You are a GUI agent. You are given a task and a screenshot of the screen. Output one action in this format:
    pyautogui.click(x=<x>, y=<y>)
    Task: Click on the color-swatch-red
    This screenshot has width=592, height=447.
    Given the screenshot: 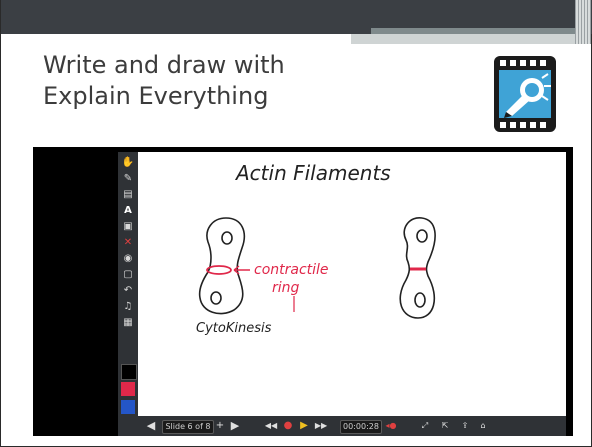 What is the action you would take?
    pyautogui.click(x=128, y=389)
    